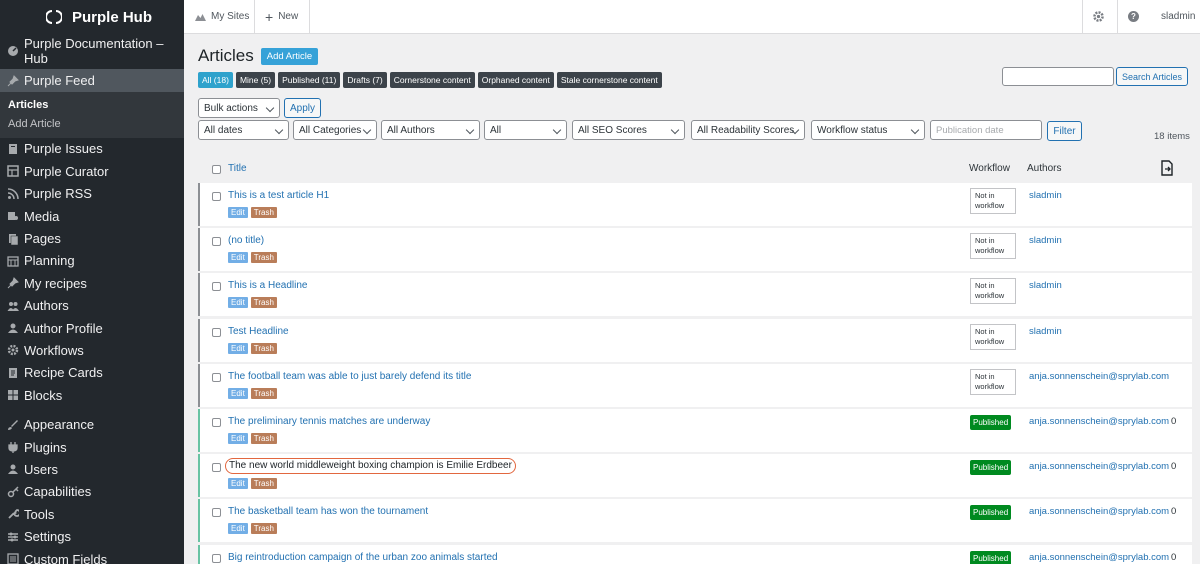 The height and width of the screenshot is (564, 1200). I want to click on help-button: ?, so click(1133, 16).